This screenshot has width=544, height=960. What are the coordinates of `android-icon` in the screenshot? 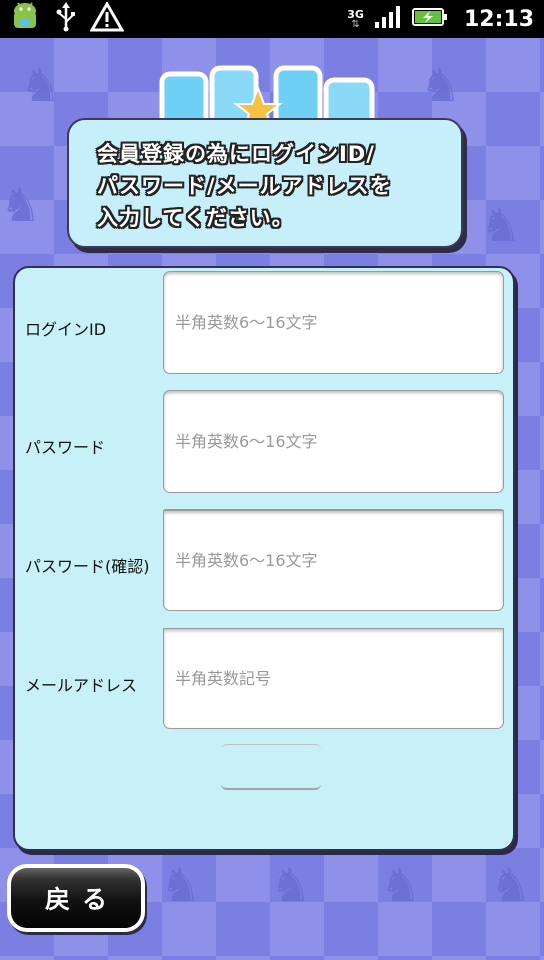 It's located at (25, 19).